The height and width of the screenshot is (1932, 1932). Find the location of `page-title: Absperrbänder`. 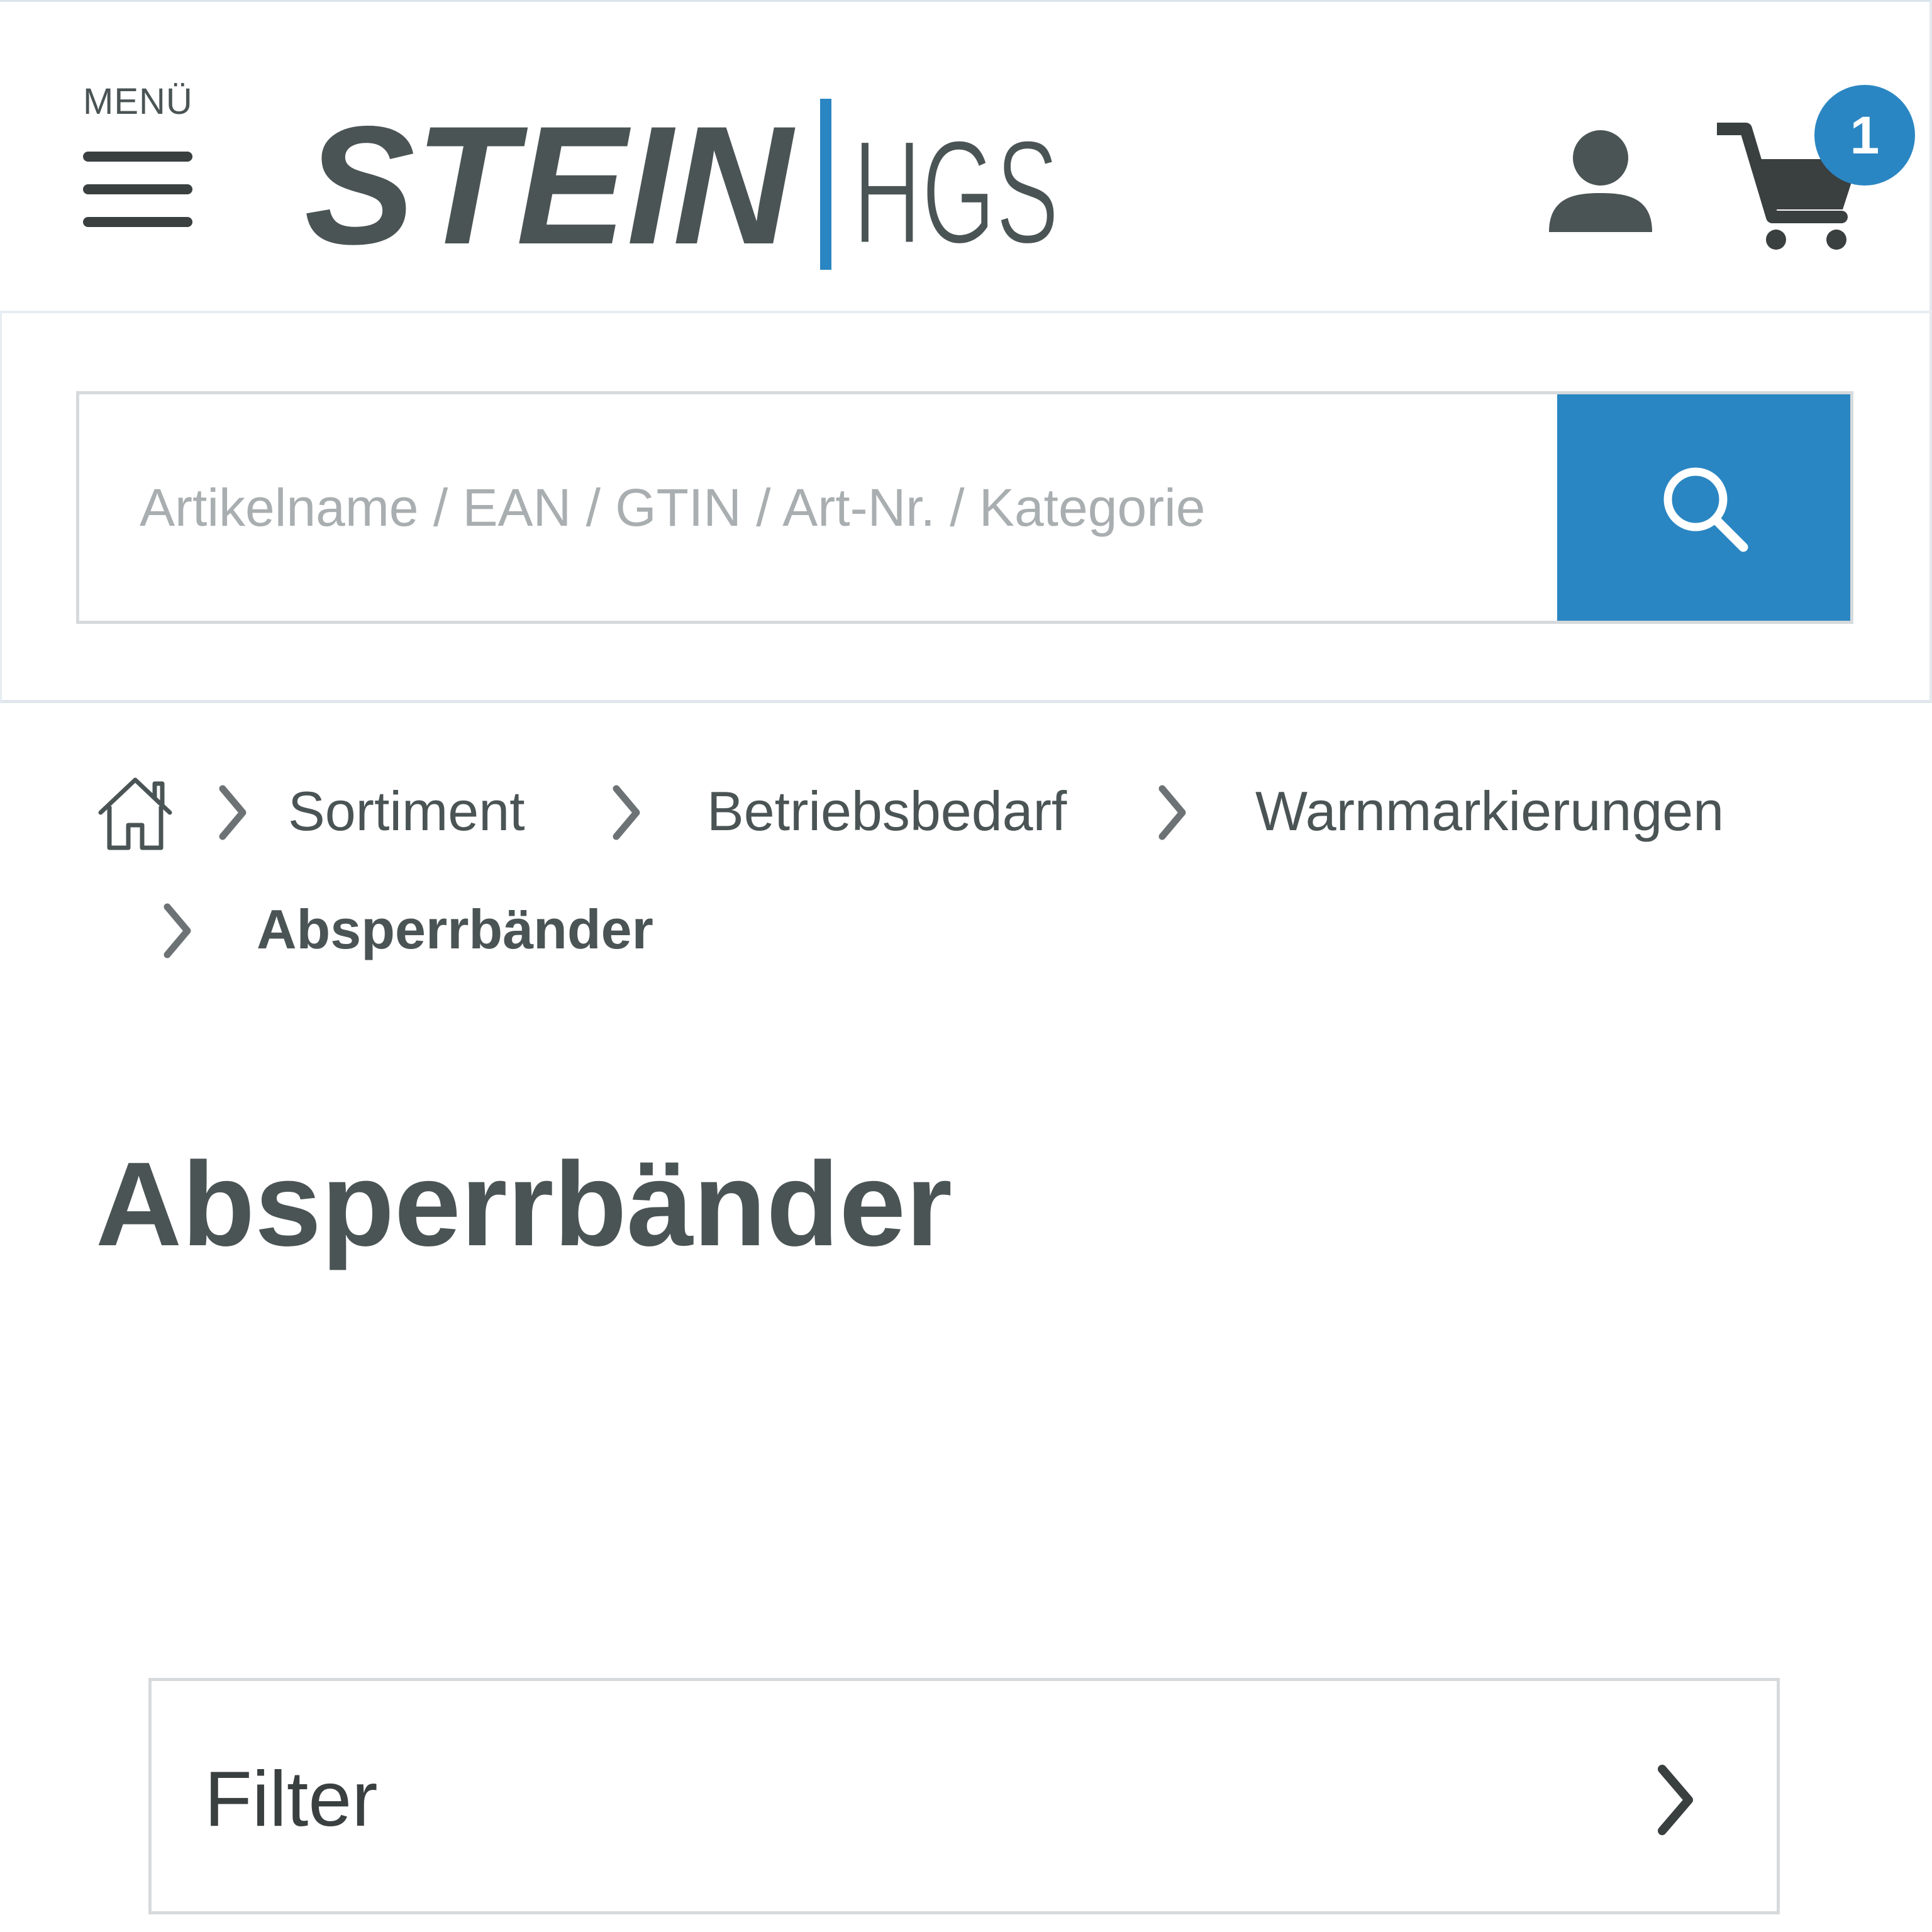

page-title: Absperrbänder is located at coordinates (524, 1204).